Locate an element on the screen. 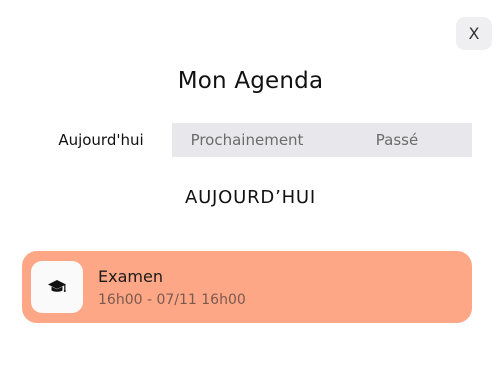 The image size is (501, 385). event-time: 16h00 - 07/11 16h00 is located at coordinates (172, 300).